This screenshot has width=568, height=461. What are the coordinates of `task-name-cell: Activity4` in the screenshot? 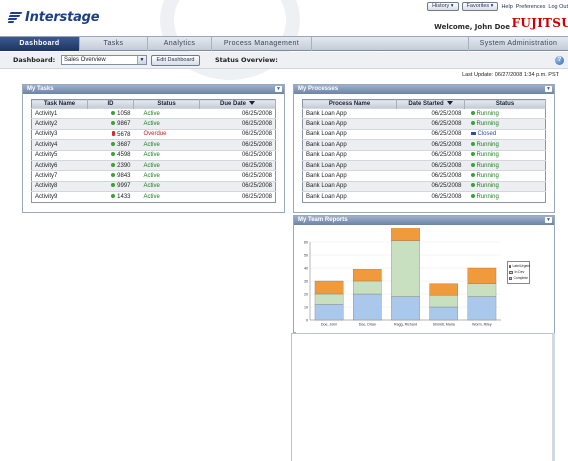 It's located at (59, 145).